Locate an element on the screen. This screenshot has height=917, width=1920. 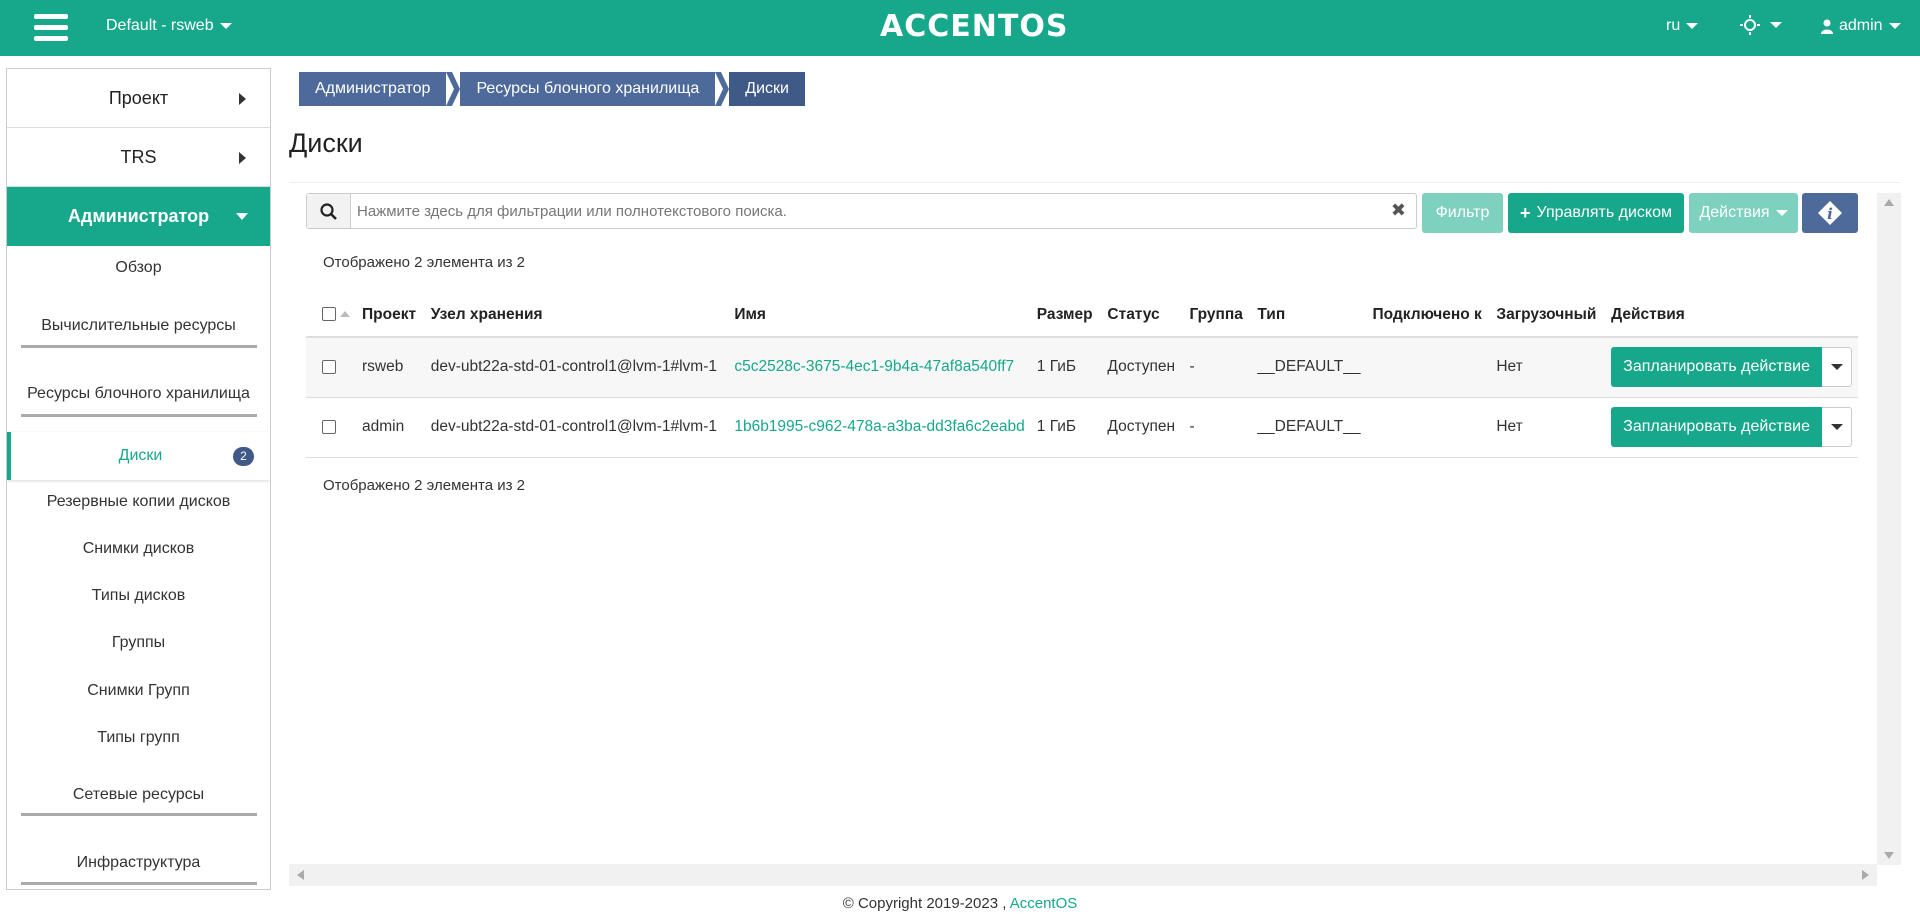
column-header-host: Узел хранения is located at coordinates (576, 315).